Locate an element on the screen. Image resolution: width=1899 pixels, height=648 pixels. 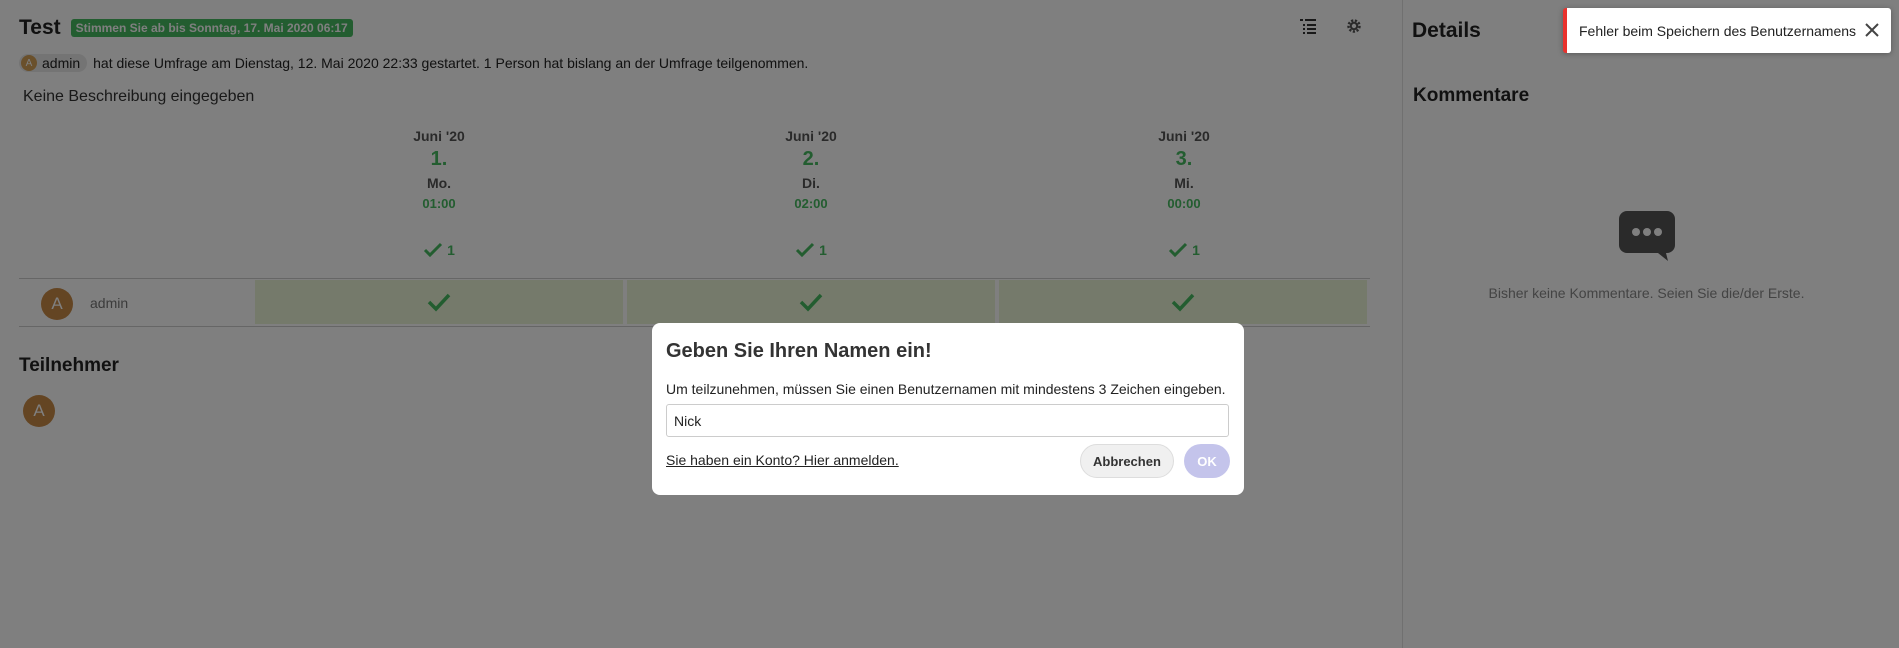
toast-message: Fehler beim Speichern des Benutzernamens is located at coordinates (1718, 30).